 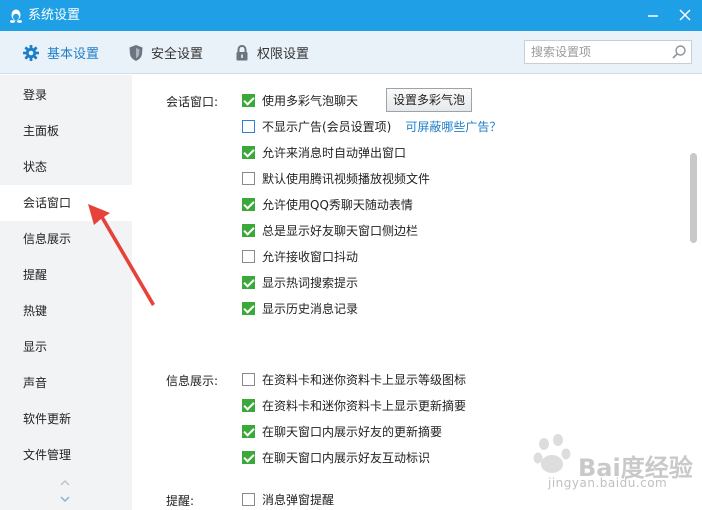 What do you see at coordinates (310, 100) in the screenshot?
I see `option-label: 使用多彩气泡聊天` at bounding box center [310, 100].